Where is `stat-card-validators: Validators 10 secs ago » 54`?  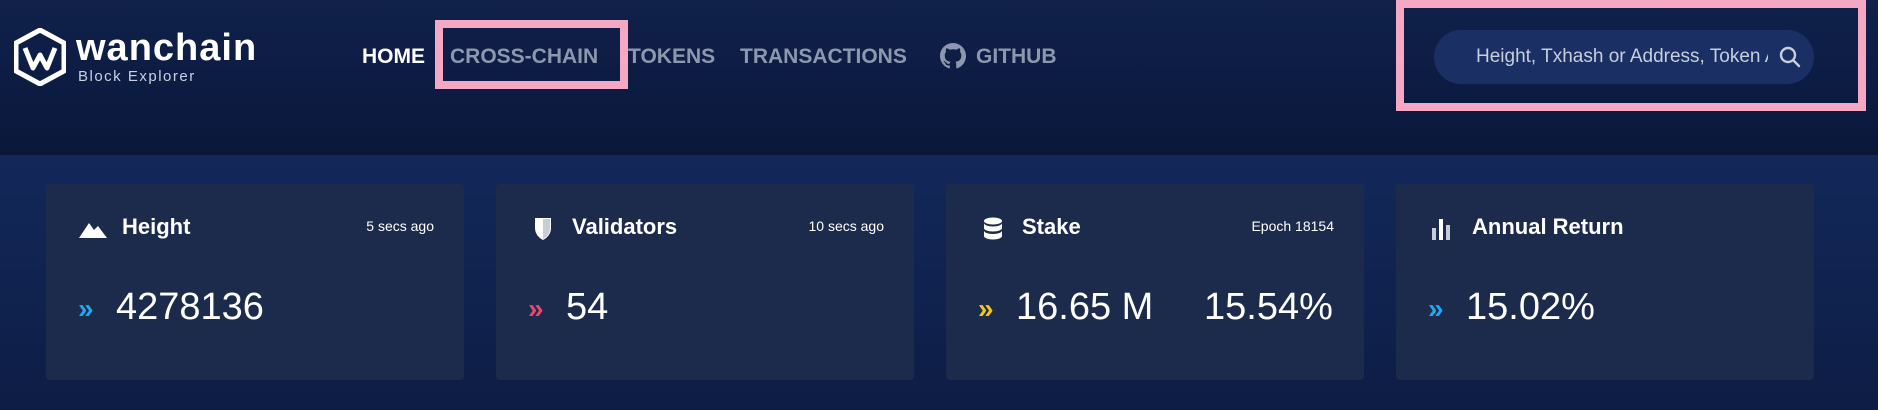 stat-card-validators: Validators 10 secs ago » 54 is located at coordinates (705, 282).